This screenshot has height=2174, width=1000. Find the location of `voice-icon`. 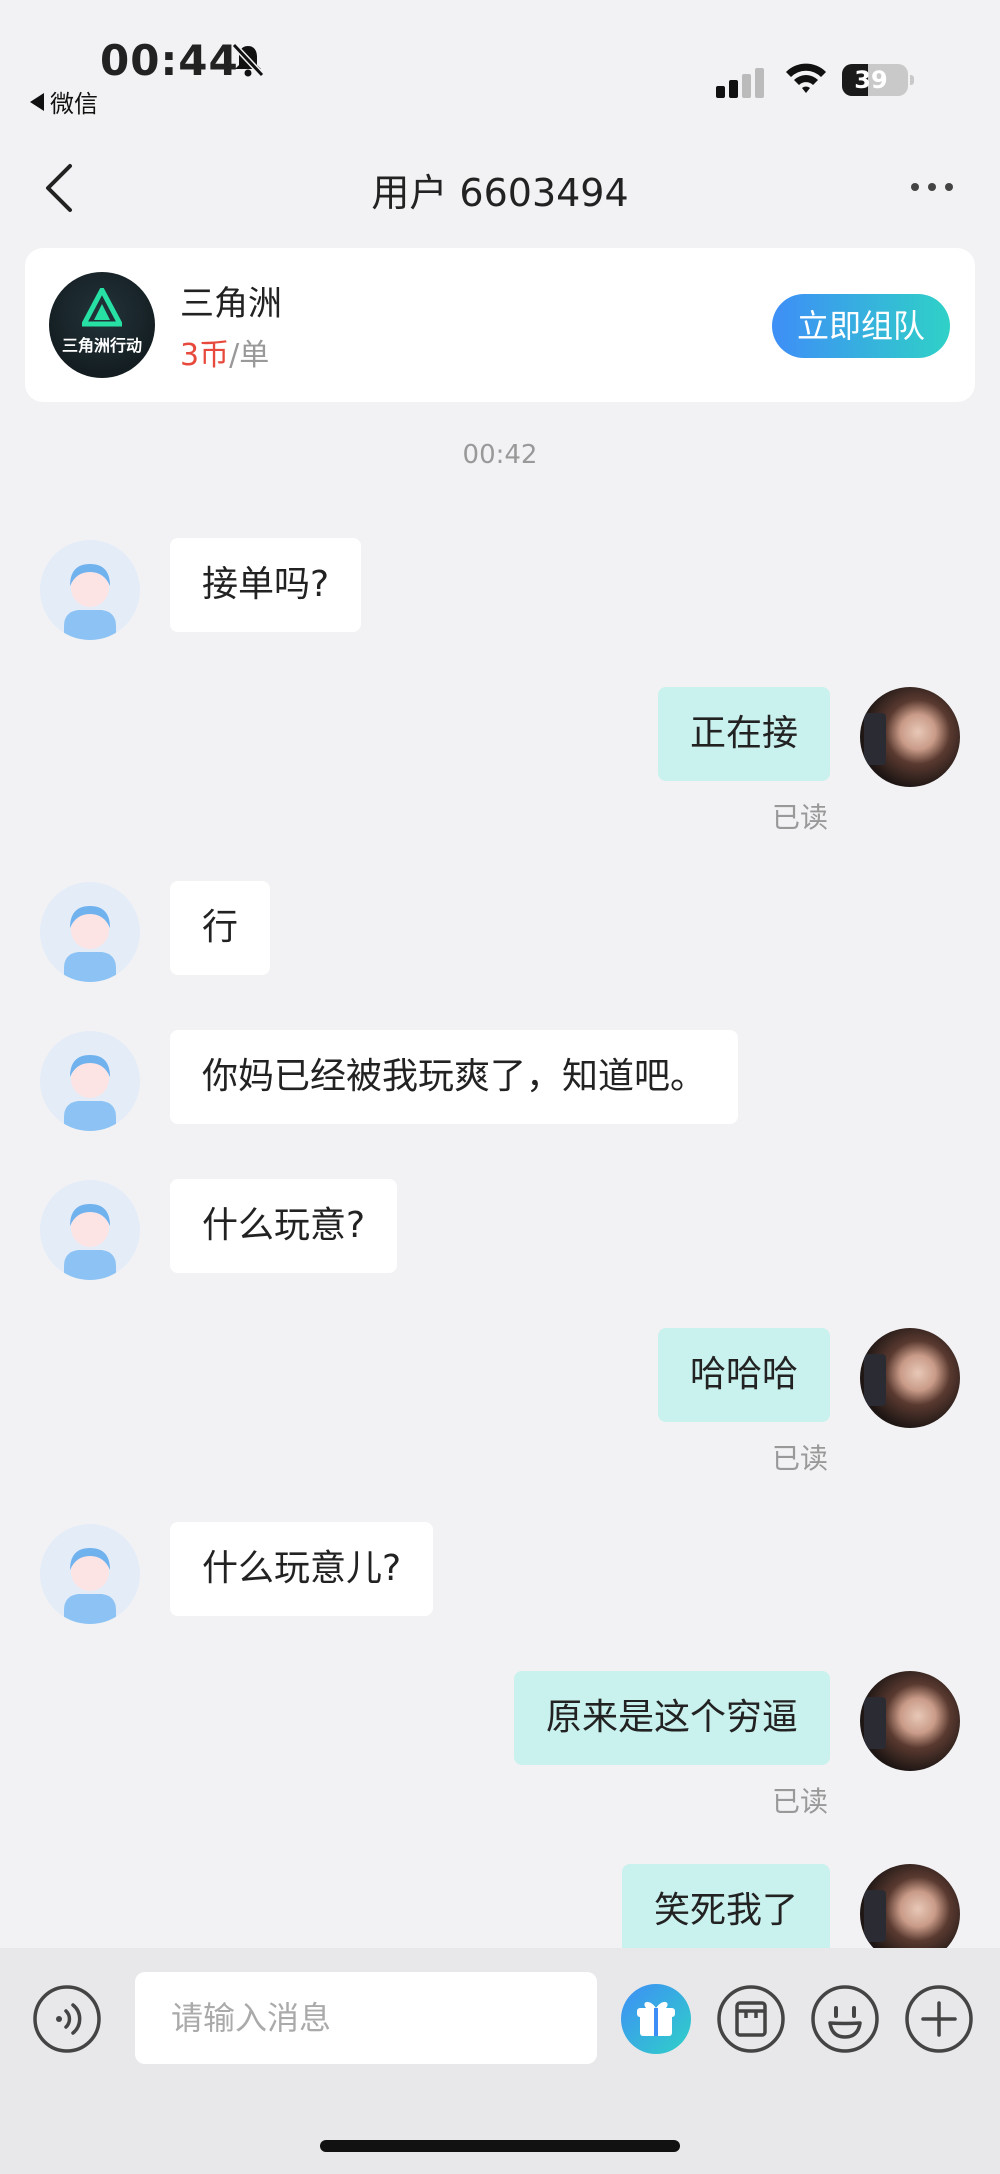

voice-icon is located at coordinates (67, 2019).